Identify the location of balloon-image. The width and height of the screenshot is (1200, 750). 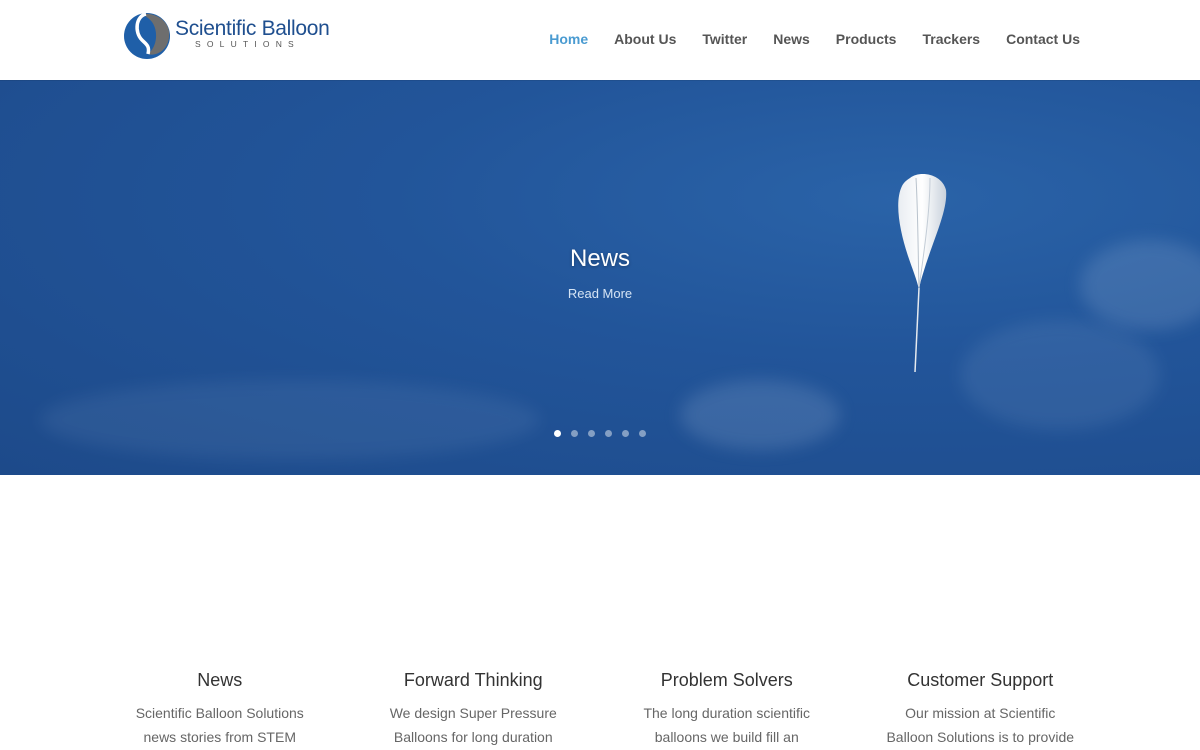
(922, 273).